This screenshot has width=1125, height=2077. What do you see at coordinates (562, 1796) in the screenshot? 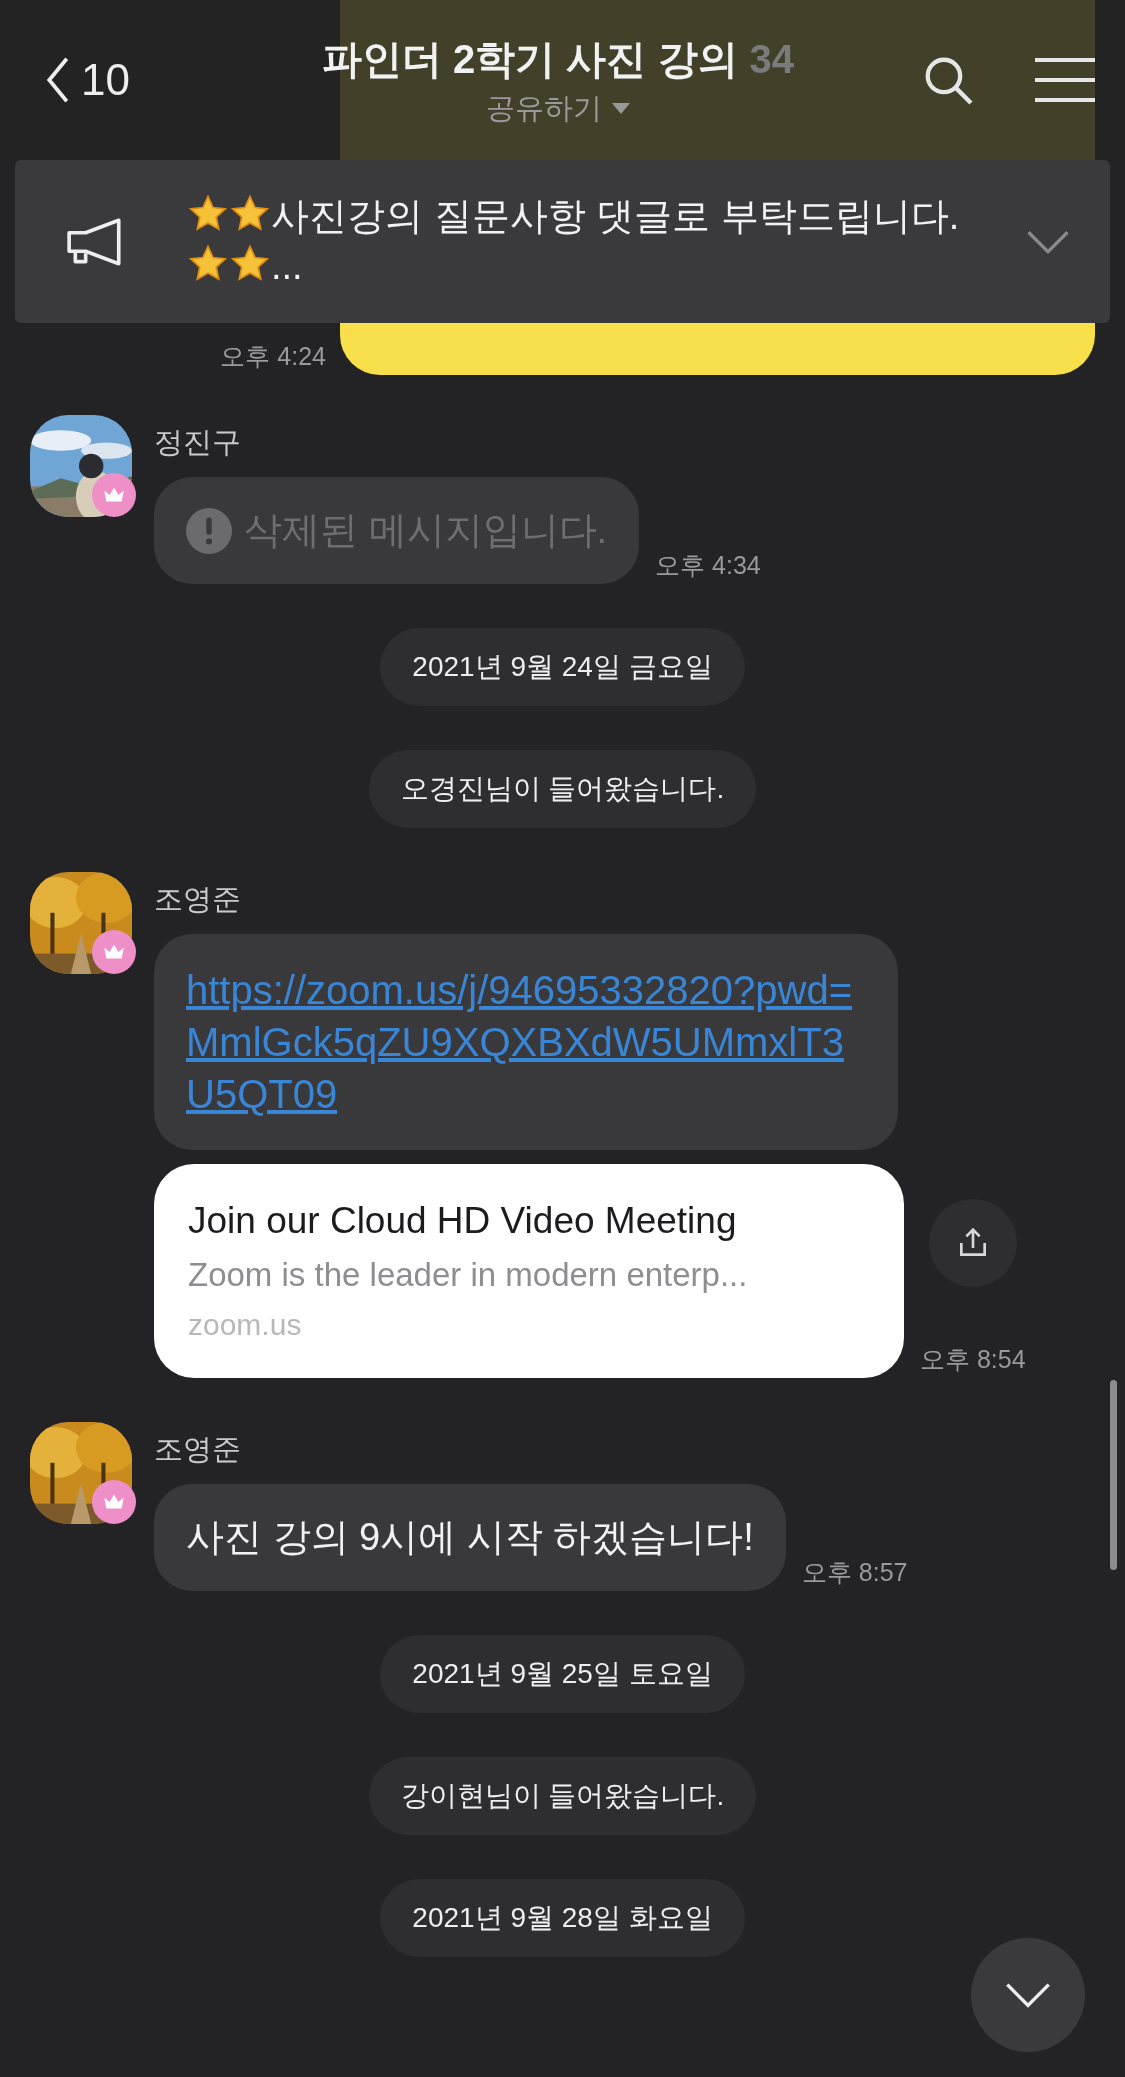
I see `system-message: 강이현님이 들어왔습니다.` at bounding box center [562, 1796].